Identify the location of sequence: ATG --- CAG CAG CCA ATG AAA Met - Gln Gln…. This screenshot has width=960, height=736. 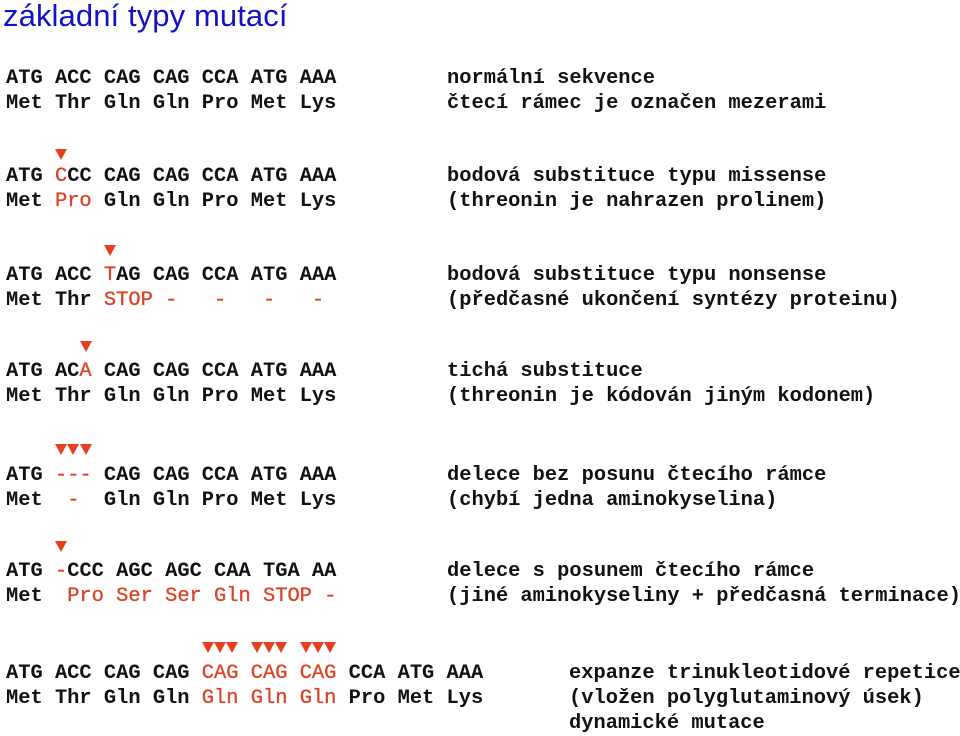
(171, 488).